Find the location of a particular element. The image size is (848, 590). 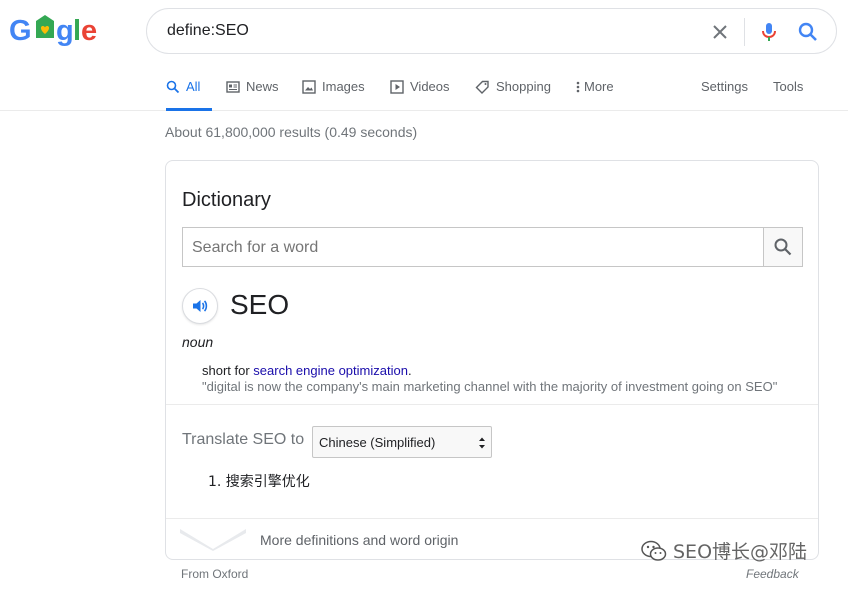

tab-news: News is located at coordinates (252, 95).